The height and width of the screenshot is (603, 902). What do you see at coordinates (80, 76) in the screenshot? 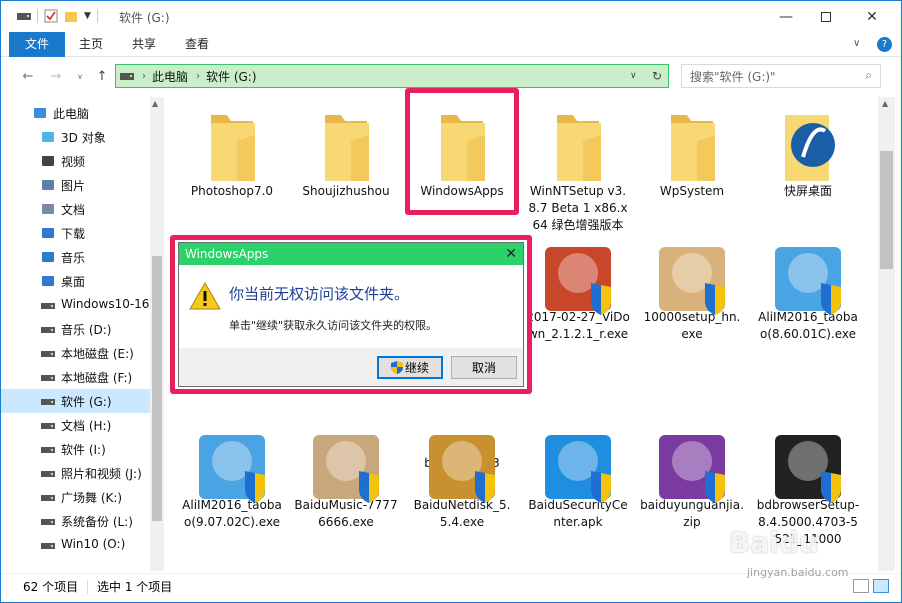
I see `recent-locations-button: ∨` at bounding box center [80, 76].